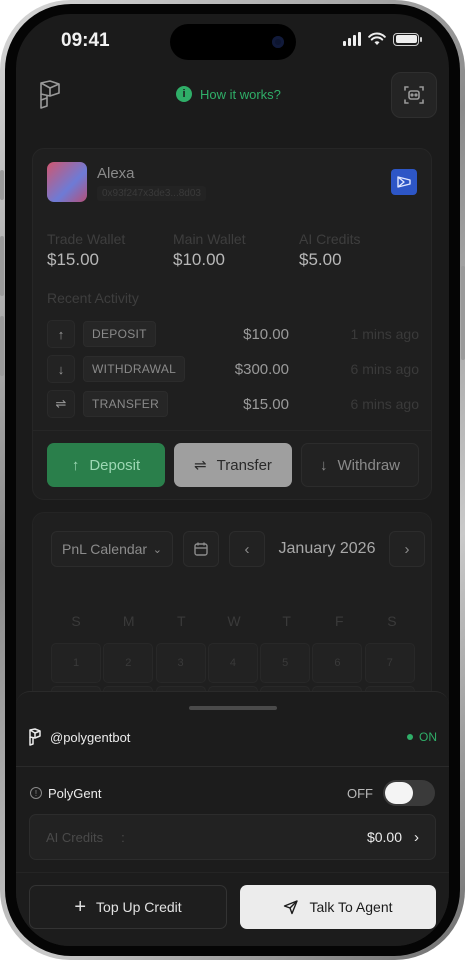 Image resolution: width=465 pixels, height=960 pixels. What do you see at coordinates (233, 708) in the screenshot?
I see `sheet-drag-handle` at bounding box center [233, 708].